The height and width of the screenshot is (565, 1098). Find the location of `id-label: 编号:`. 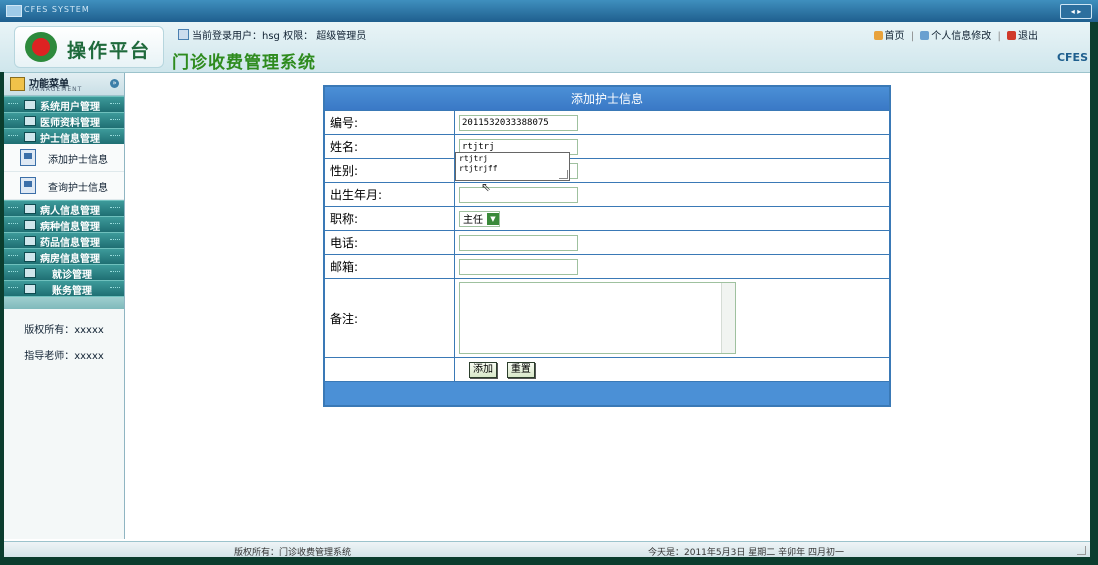

id-label: 编号: is located at coordinates (389, 122).